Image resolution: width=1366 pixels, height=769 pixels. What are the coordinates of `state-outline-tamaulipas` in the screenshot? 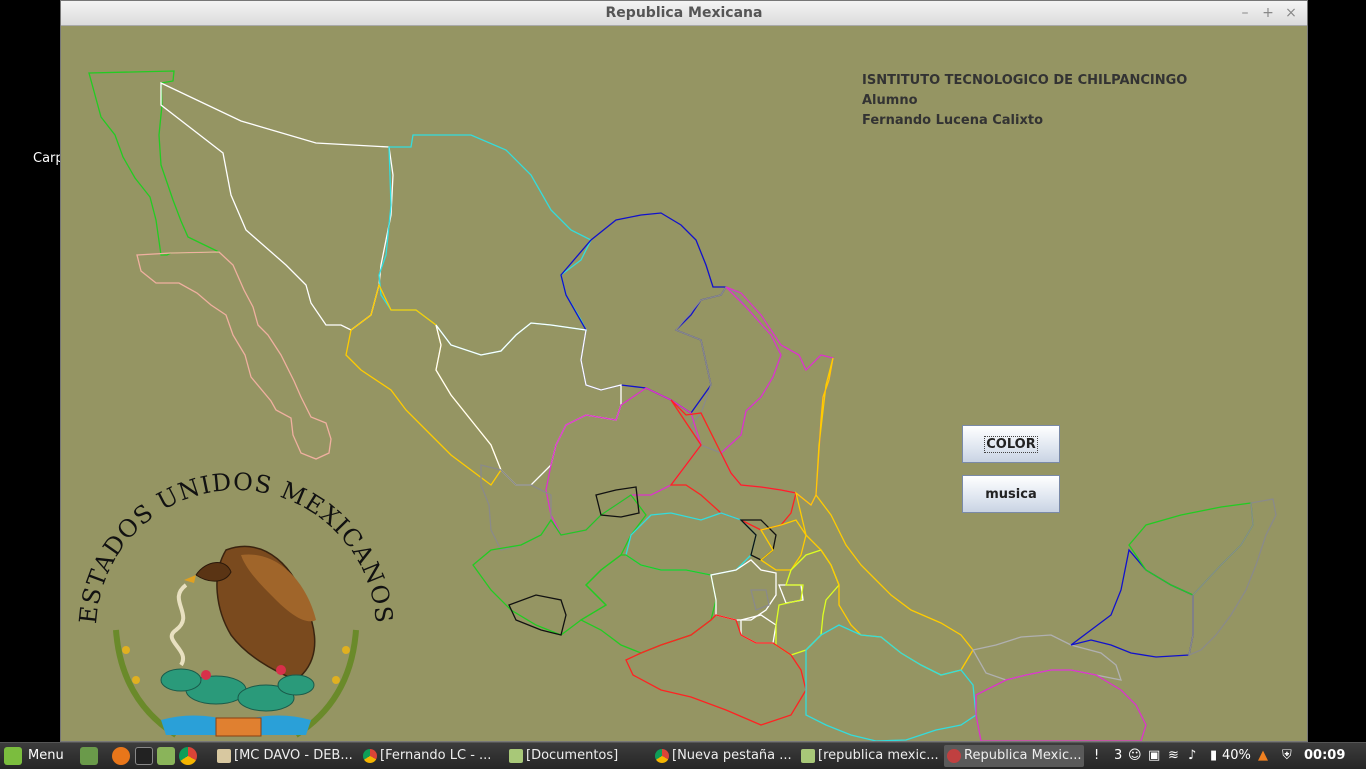 It's located at (777, 396).